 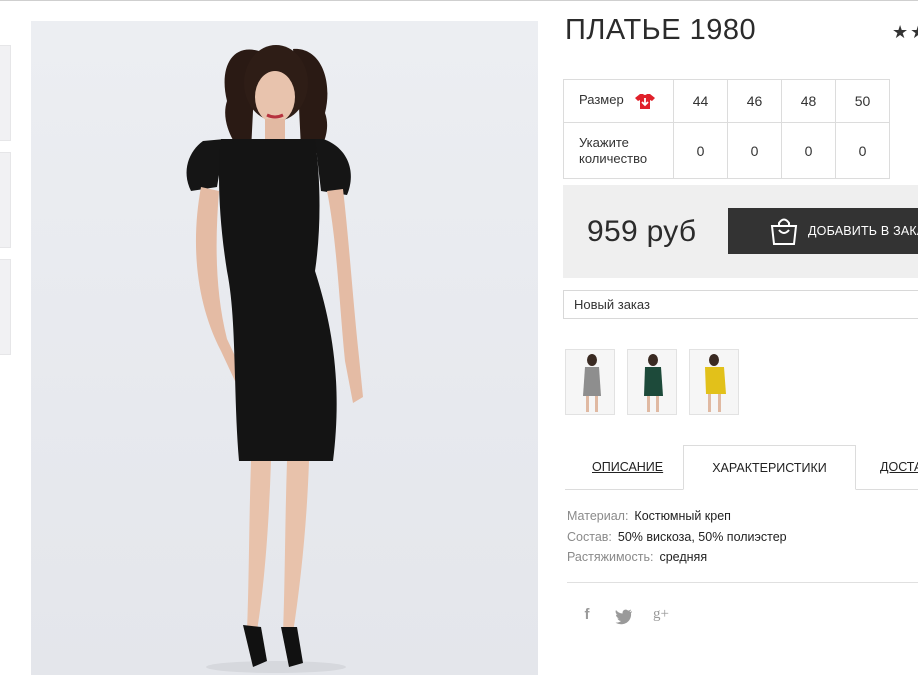 What do you see at coordinates (754, 101) in the screenshot?
I see `size-46: 46` at bounding box center [754, 101].